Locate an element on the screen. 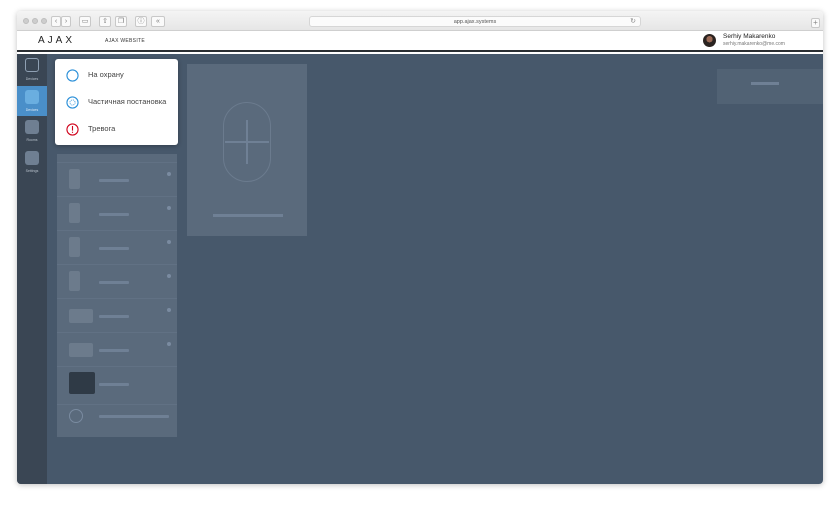  info-icon: ⓘ is located at coordinates (141, 21).